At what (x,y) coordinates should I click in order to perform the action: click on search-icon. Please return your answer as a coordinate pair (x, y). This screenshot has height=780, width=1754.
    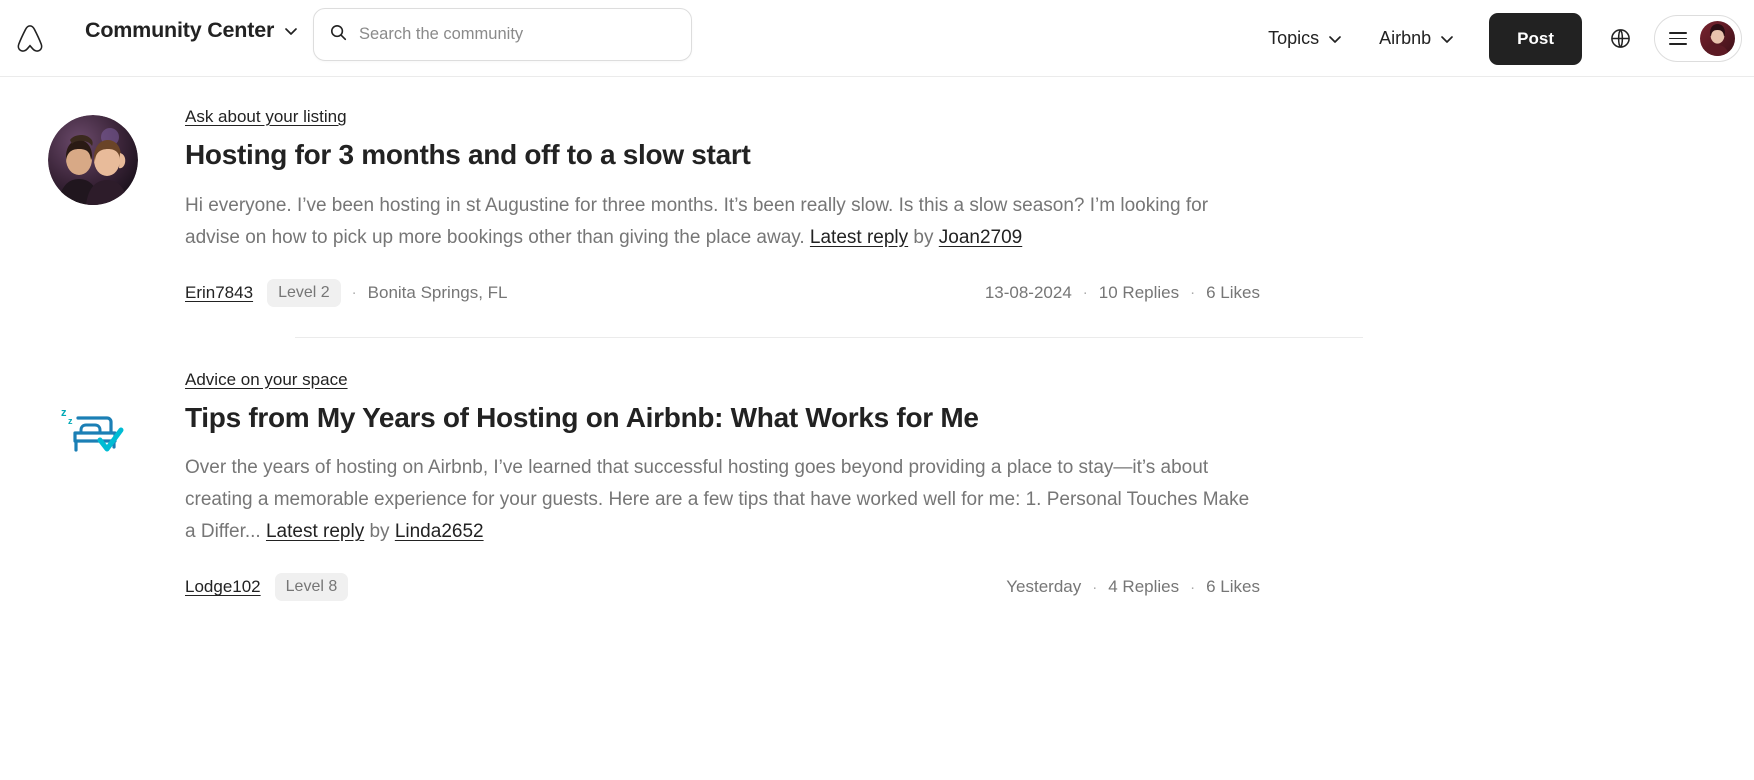
    Looking at the image, I should click on (338, 35).